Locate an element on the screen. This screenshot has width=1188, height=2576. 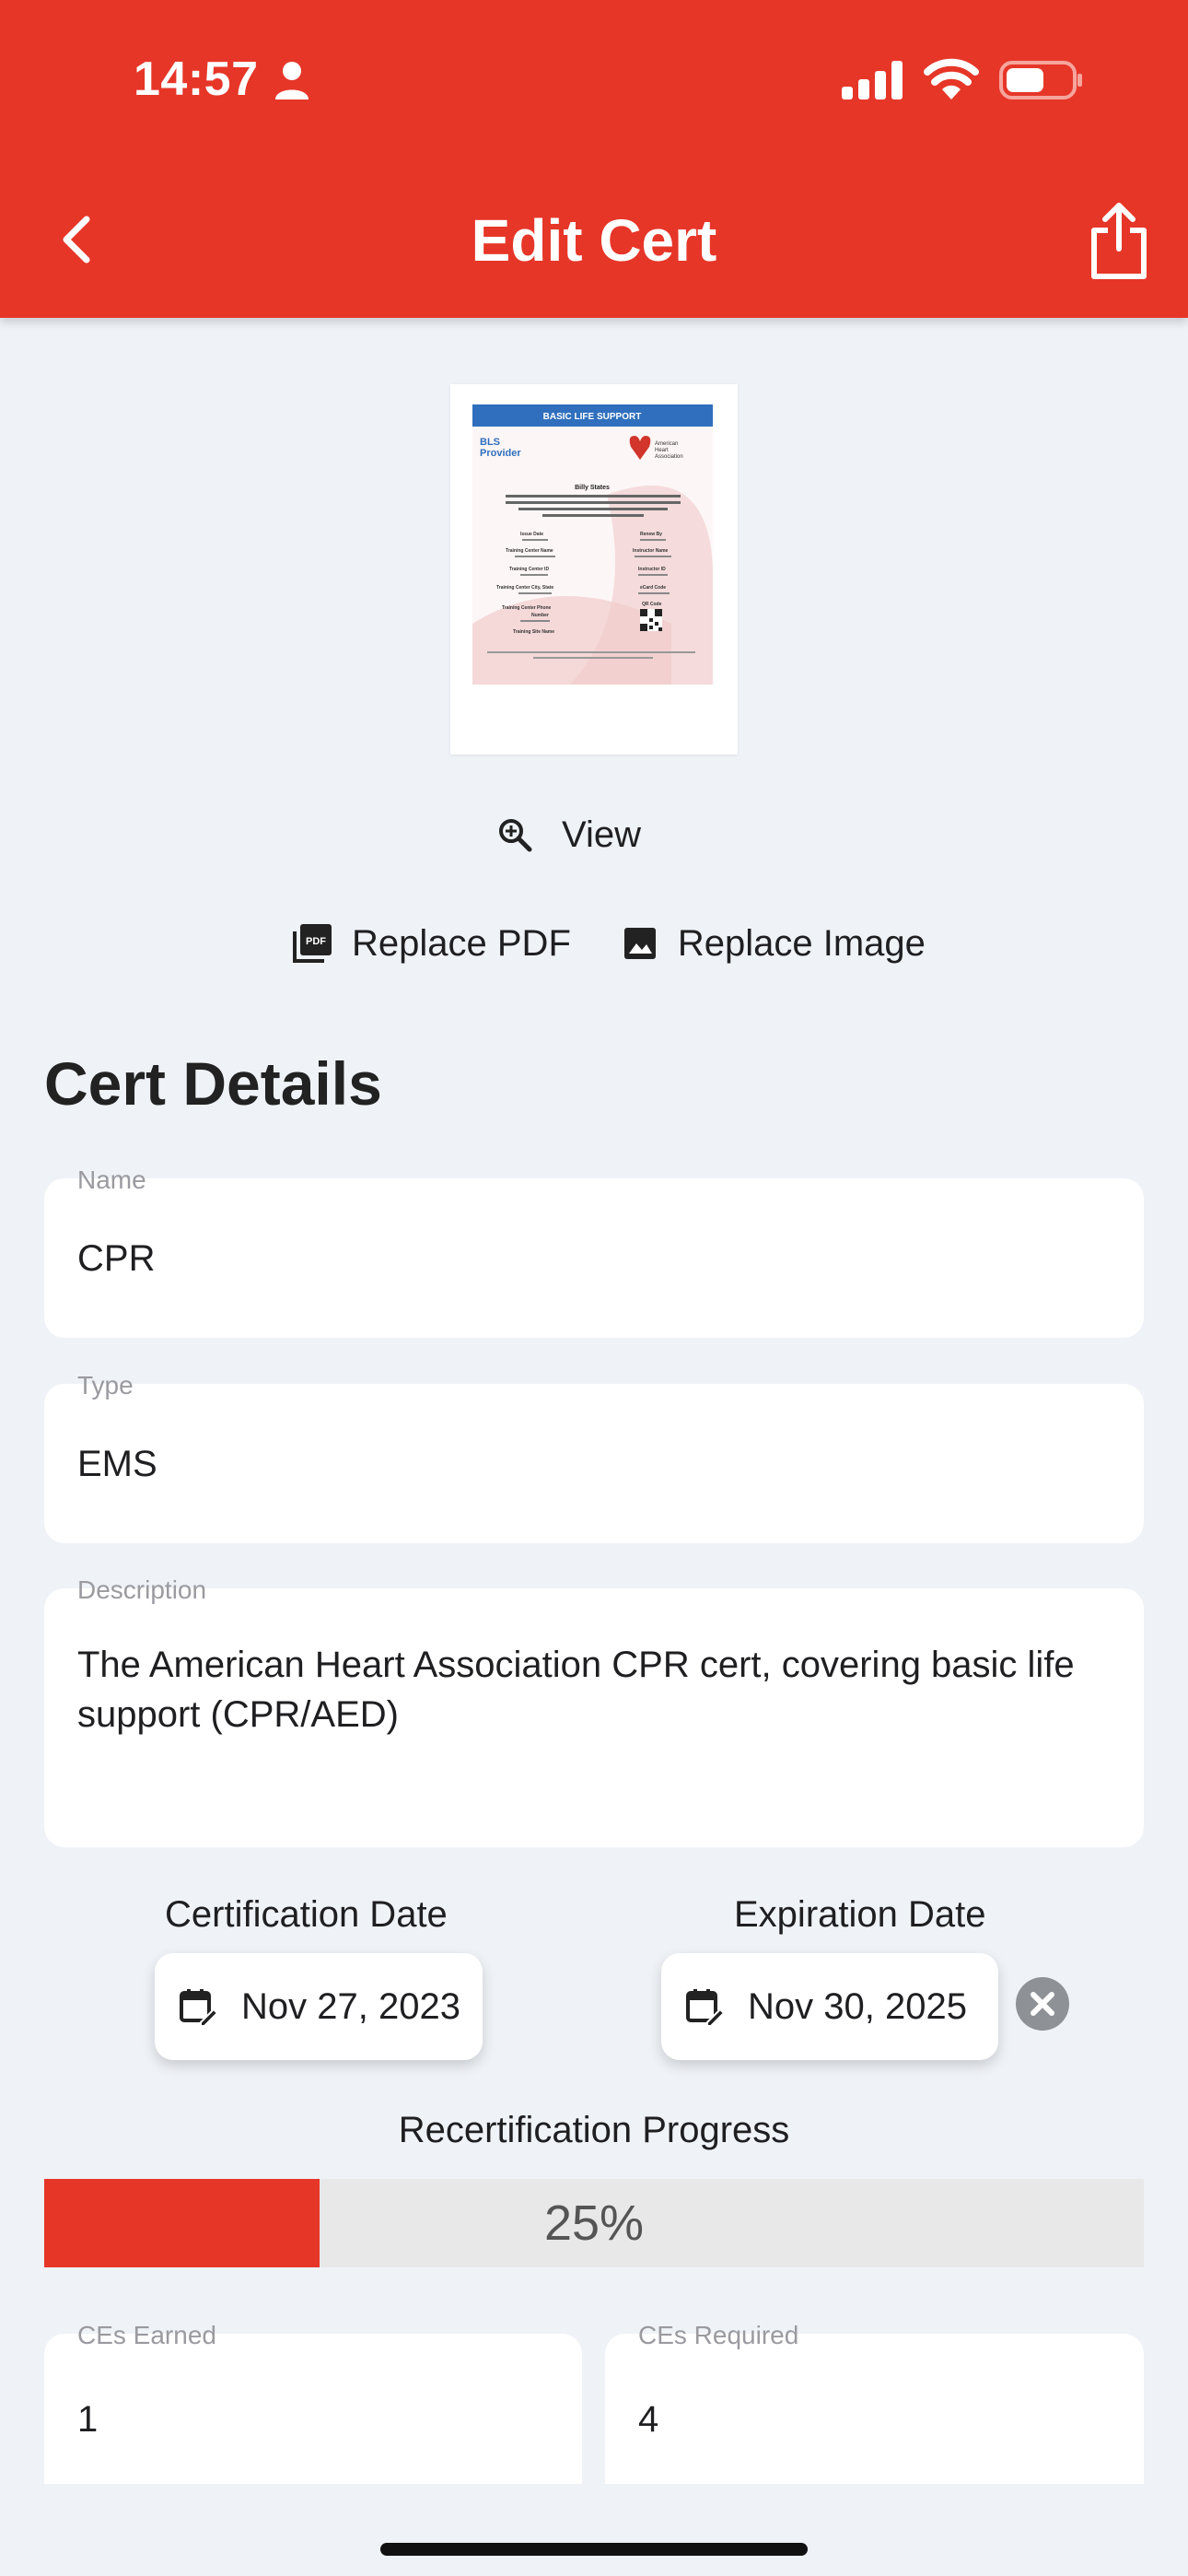
ces-required-value: 4 is located at coordinates (648, 2419).